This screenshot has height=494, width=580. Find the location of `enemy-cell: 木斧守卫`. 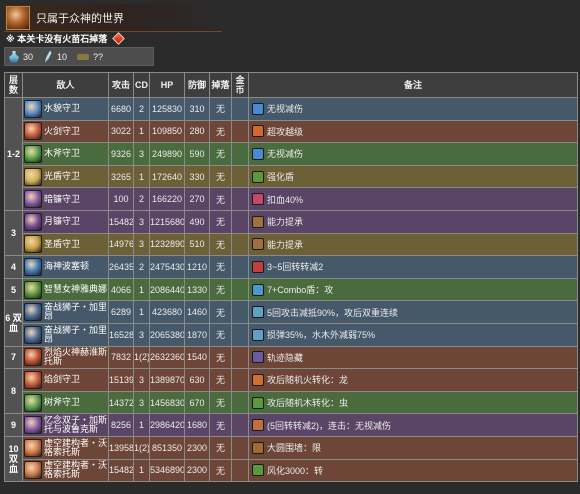

enemy-cell: 木斧守卫 is located at coordinates (65, 154).